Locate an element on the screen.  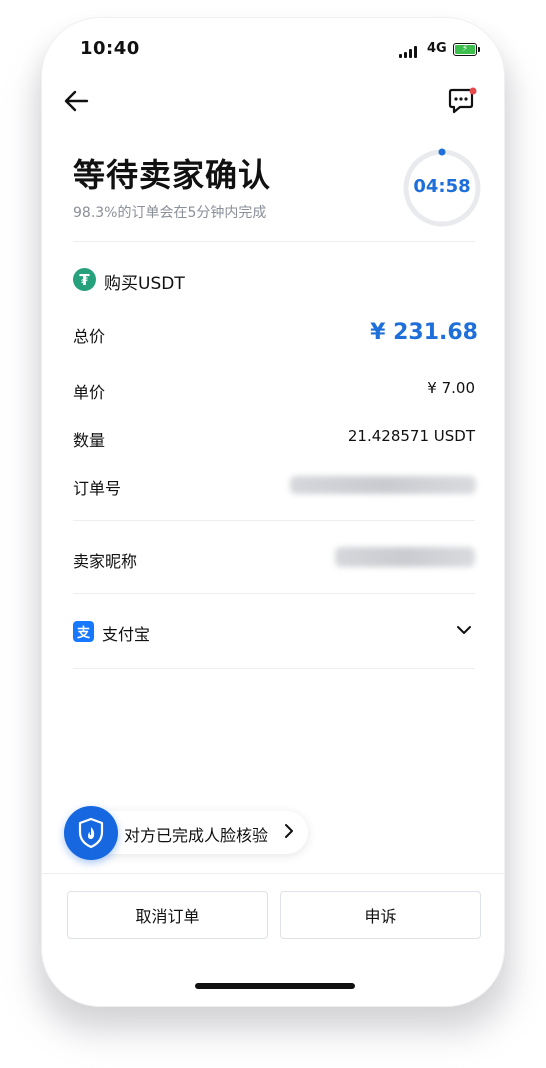
quantity-value: 21.428571 USDT is located at coordinates (411, 436).